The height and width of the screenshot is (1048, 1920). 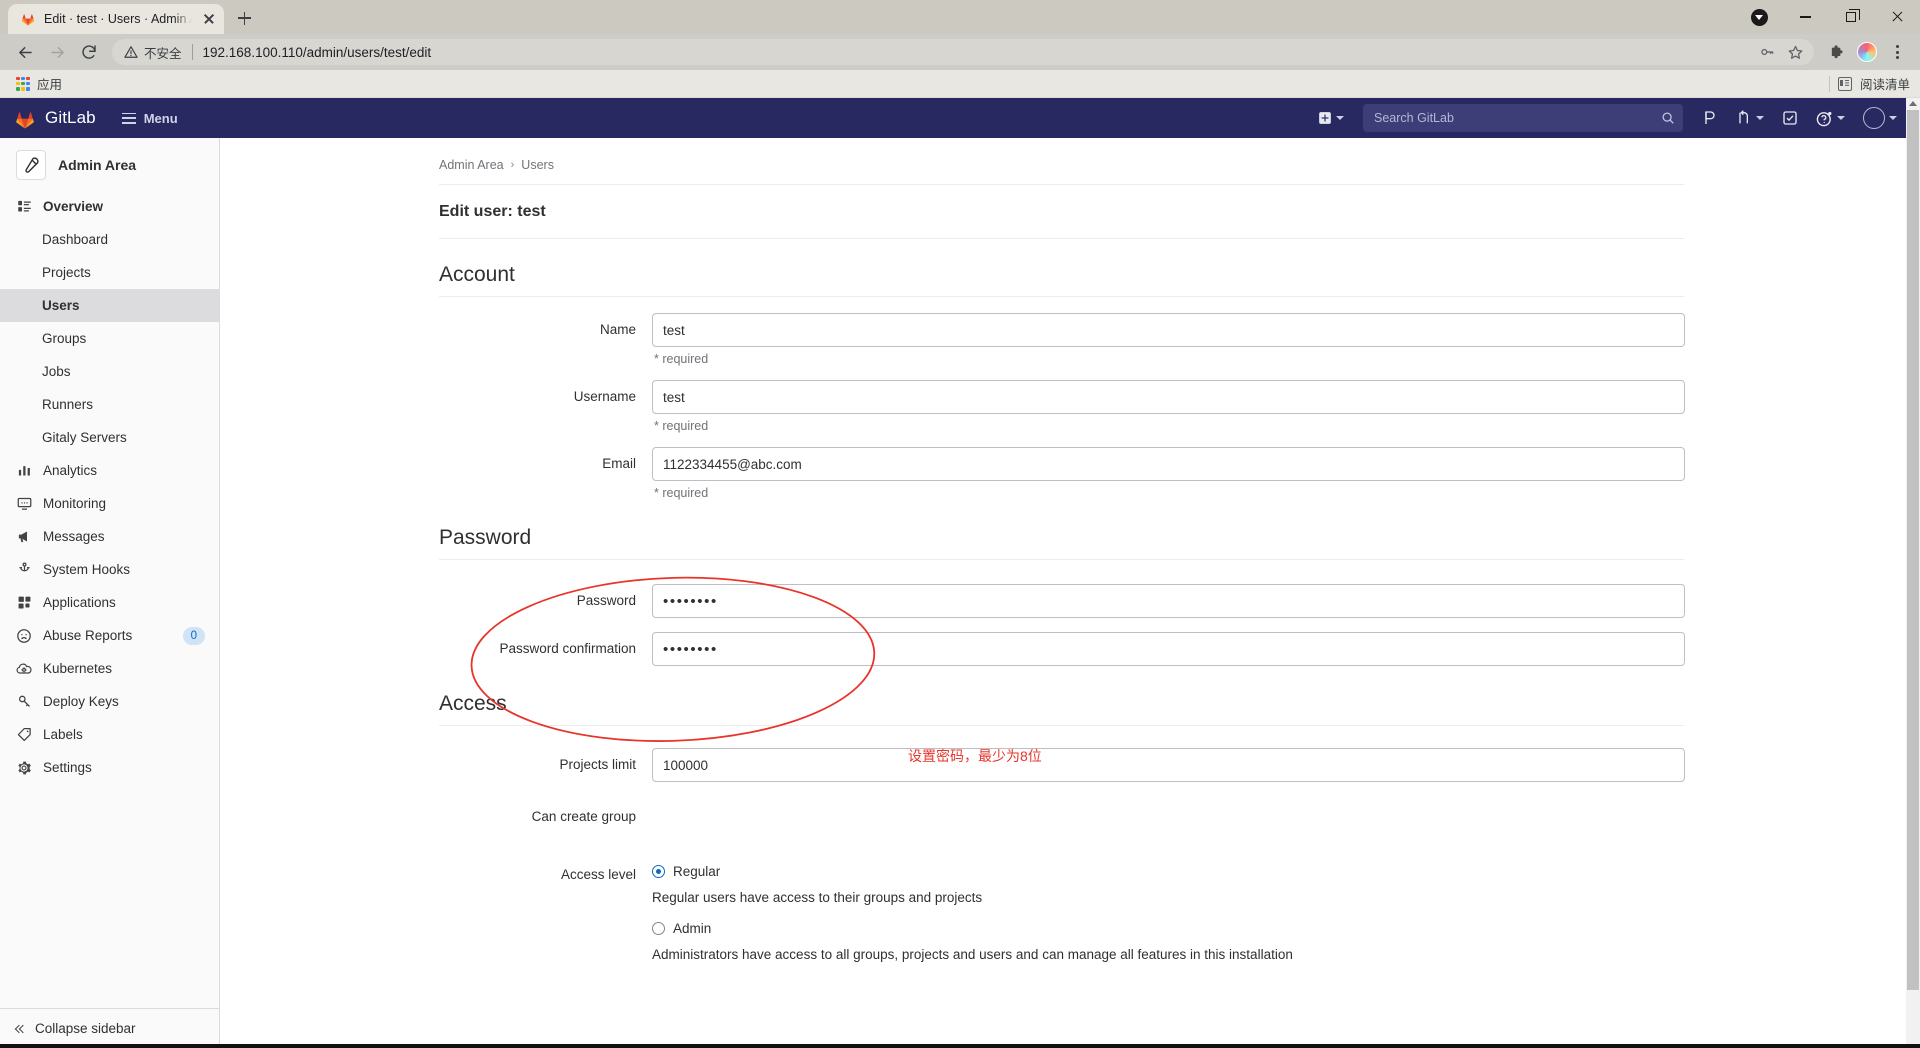 What do you see at coordinates (24, 603) in the screenshot?
I see `applications-icon` at bounding box center [24, 603].